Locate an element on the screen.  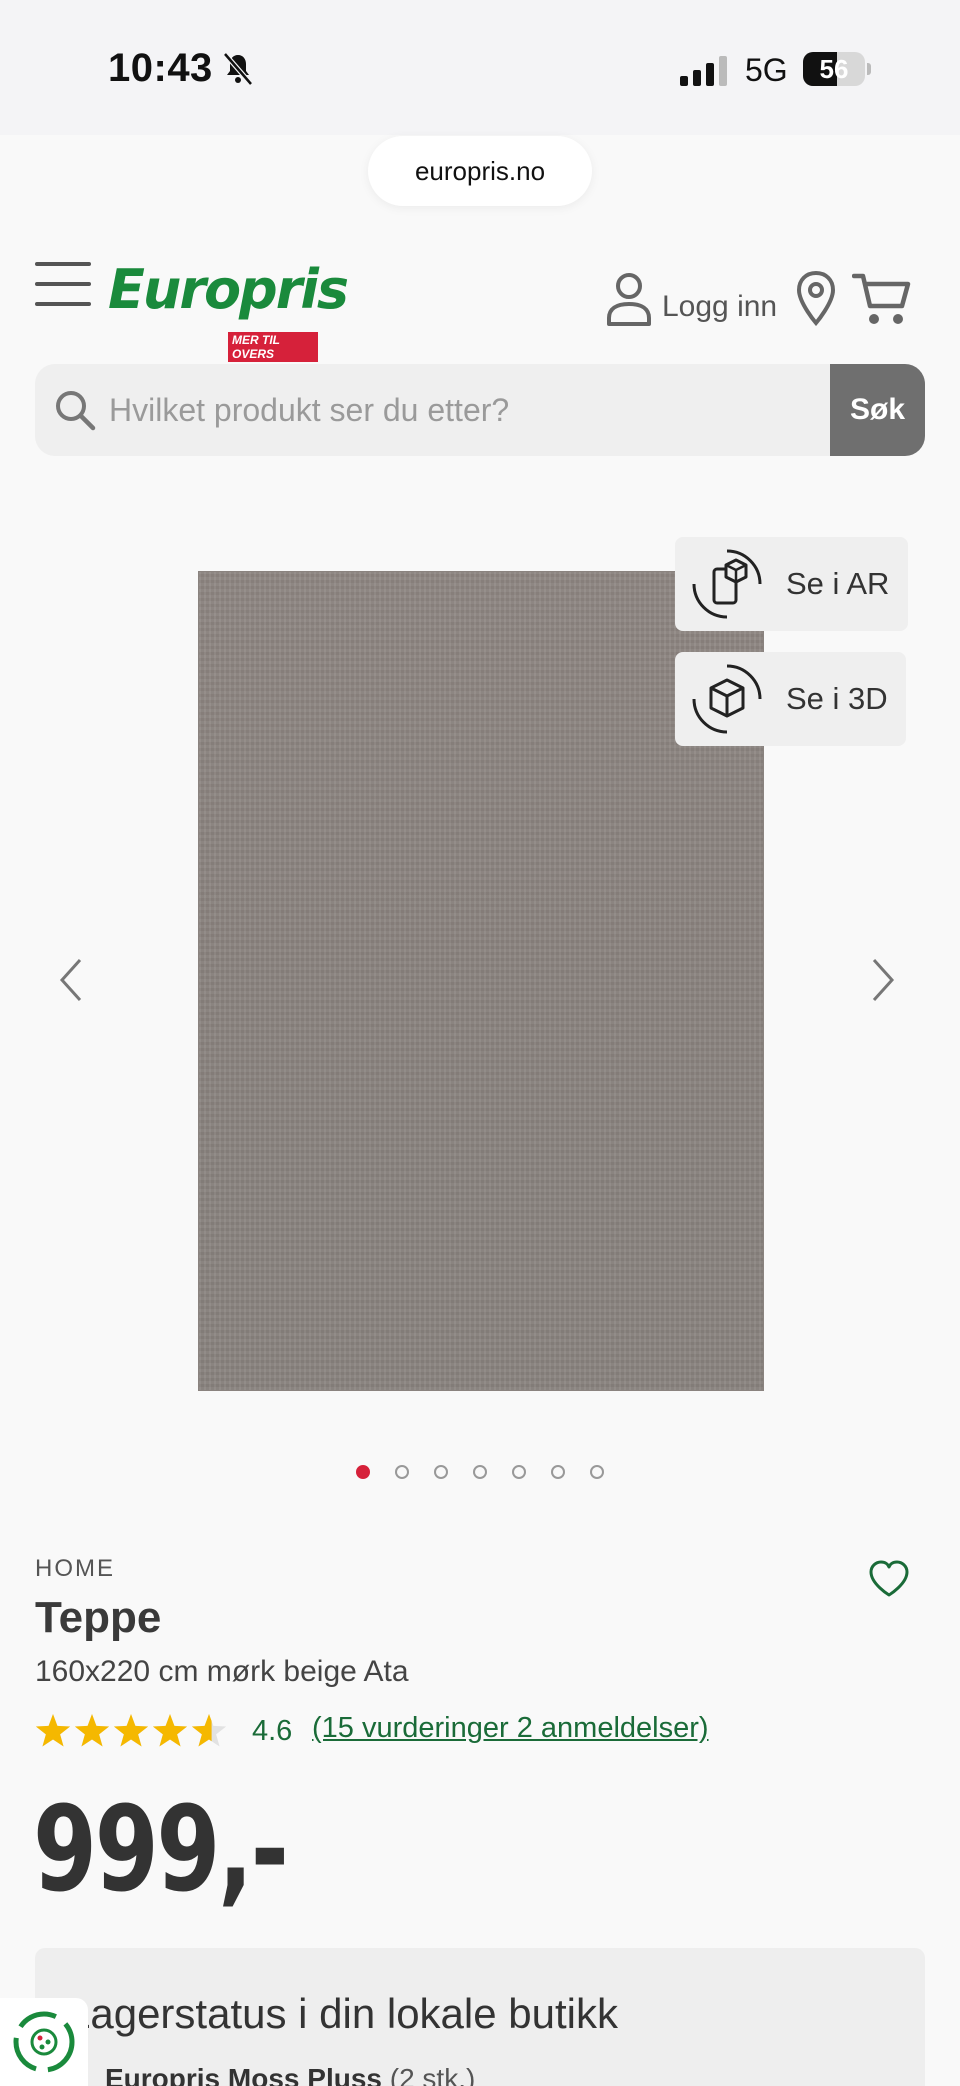
logo: Europris MER TIL OVERS is located at coordinates (228, 310).